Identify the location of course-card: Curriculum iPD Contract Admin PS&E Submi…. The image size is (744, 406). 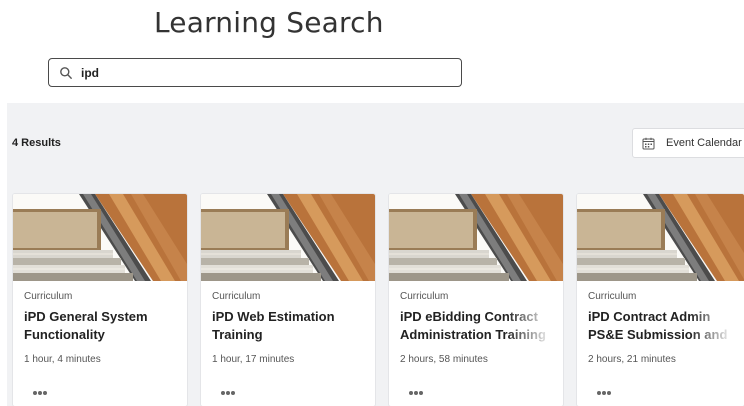
(660, 300).